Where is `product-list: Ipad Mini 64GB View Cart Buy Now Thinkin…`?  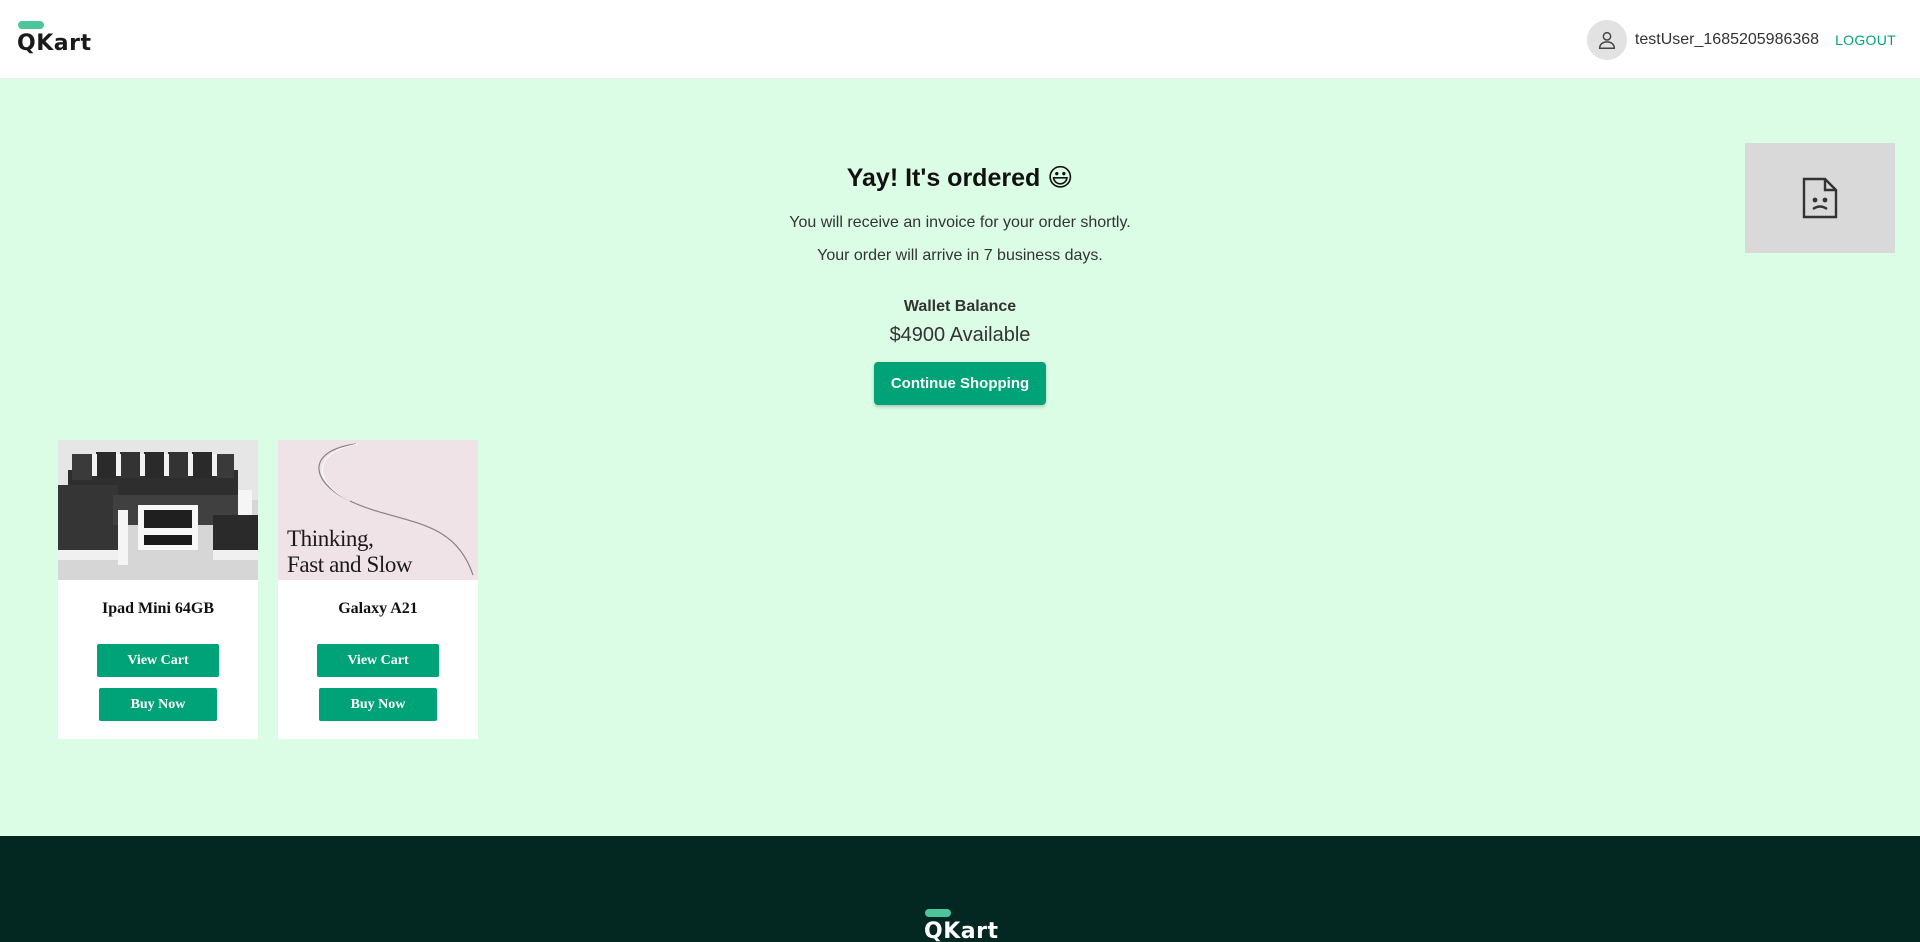 product-list: Ipad Mini 64GB View Cart Buy Now Thinkin… is located at coordinates (268, 589).